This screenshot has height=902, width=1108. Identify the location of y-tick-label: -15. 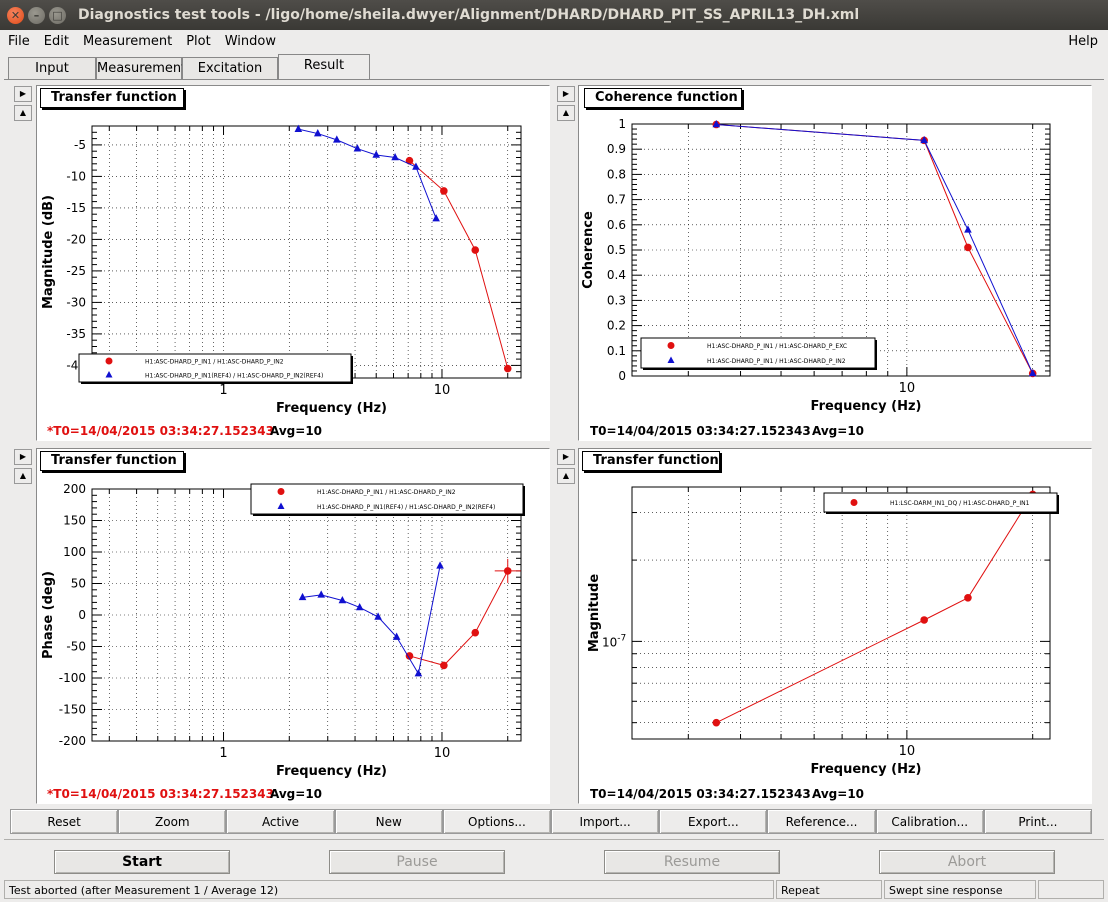
(76, 208).